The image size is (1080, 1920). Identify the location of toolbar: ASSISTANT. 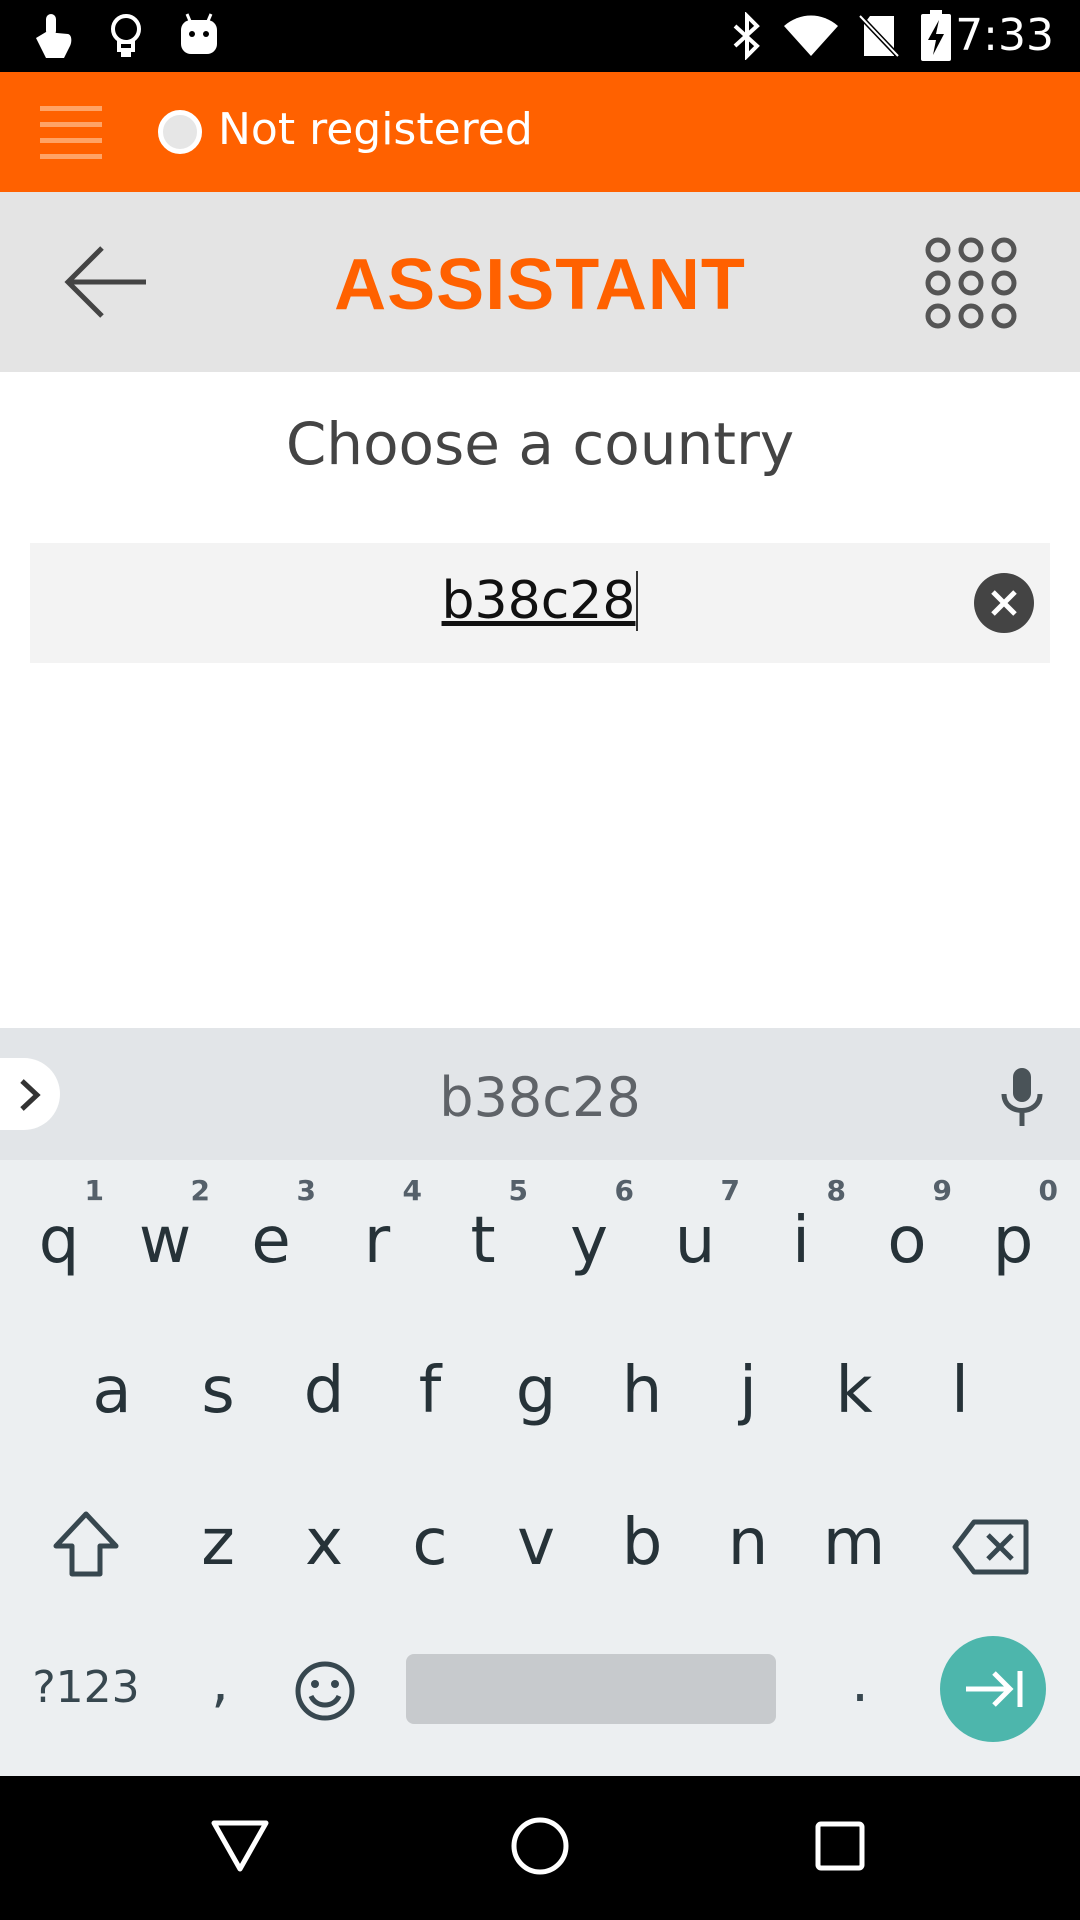
(540, 282).